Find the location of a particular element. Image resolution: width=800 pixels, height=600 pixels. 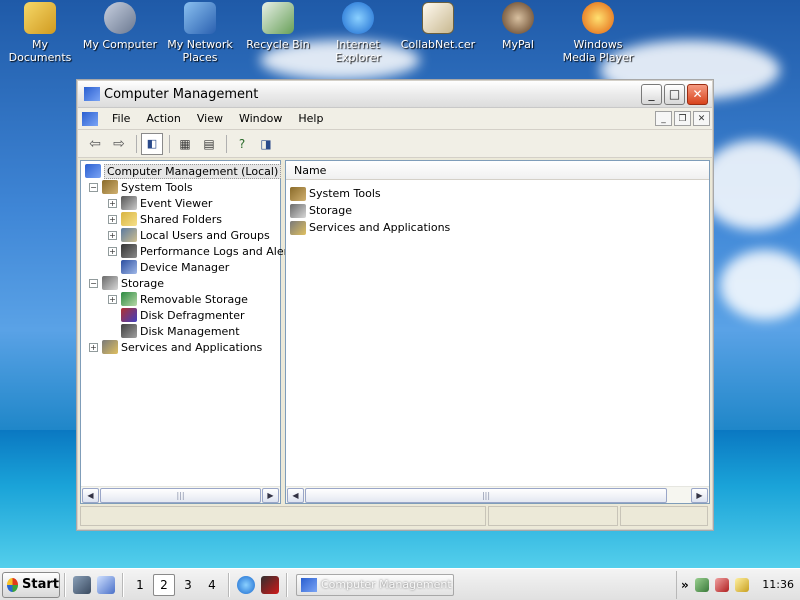

quick-launch-explorer-icon is located at coordinates (106, 584).